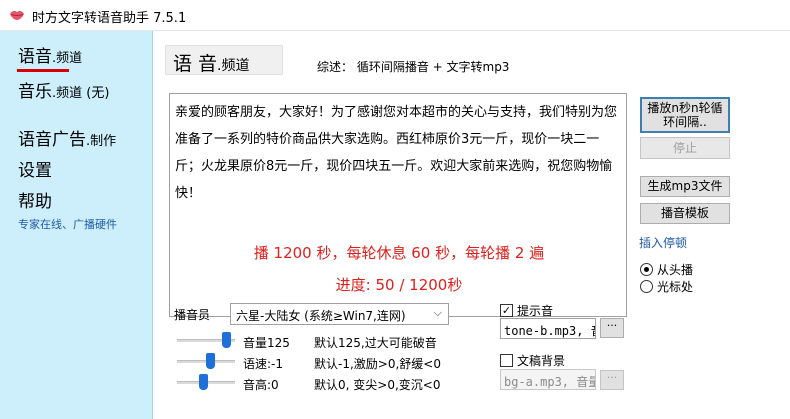 The width and height of the screenshot is (790, 419). What do you see at coordinates (685, 148) in the screenshot?
I see `stop-button: 停止` at bounding box center [685, 148].